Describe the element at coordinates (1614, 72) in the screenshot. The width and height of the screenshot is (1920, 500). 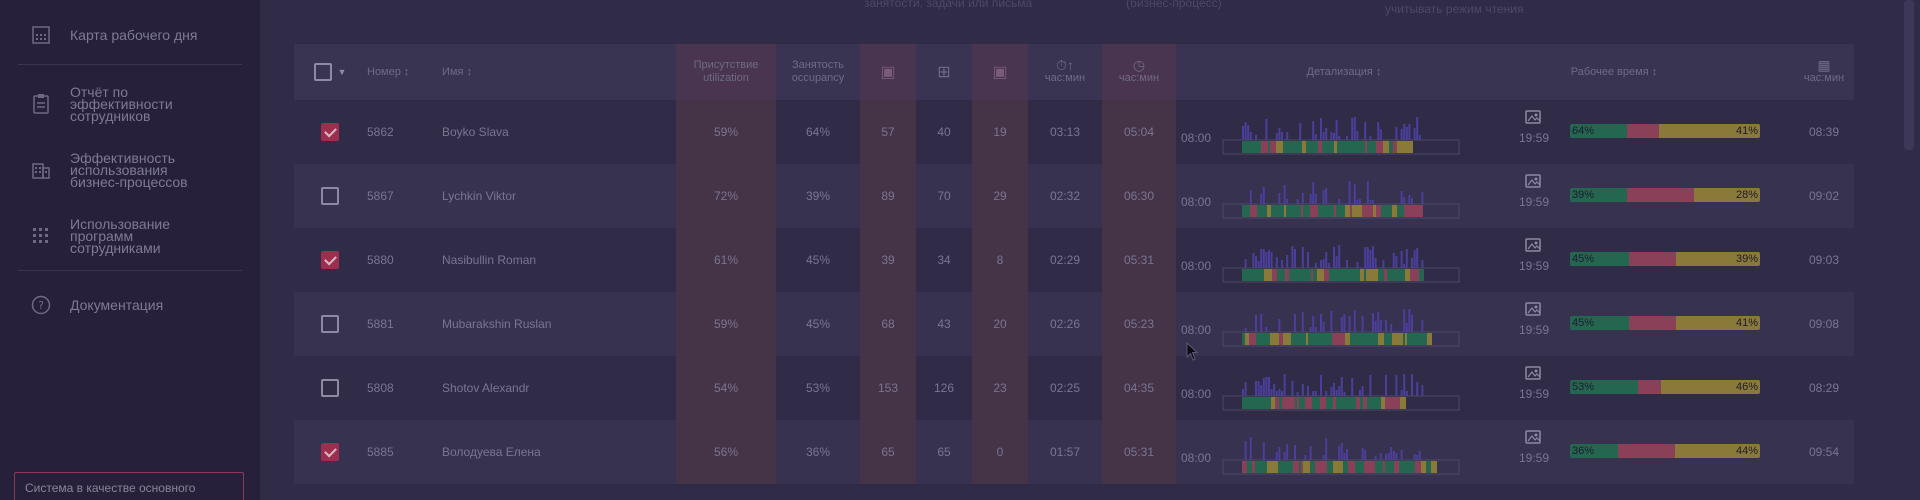
I see `header-worktime: Рабочее время ↕` at that location.